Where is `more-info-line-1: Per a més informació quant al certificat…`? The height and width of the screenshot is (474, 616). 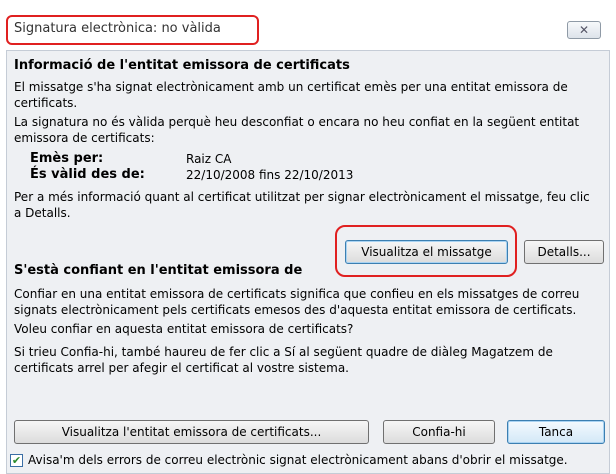 more-info-line-1: Per a més informació quant al certificat… is located at coordinates (302, 197).